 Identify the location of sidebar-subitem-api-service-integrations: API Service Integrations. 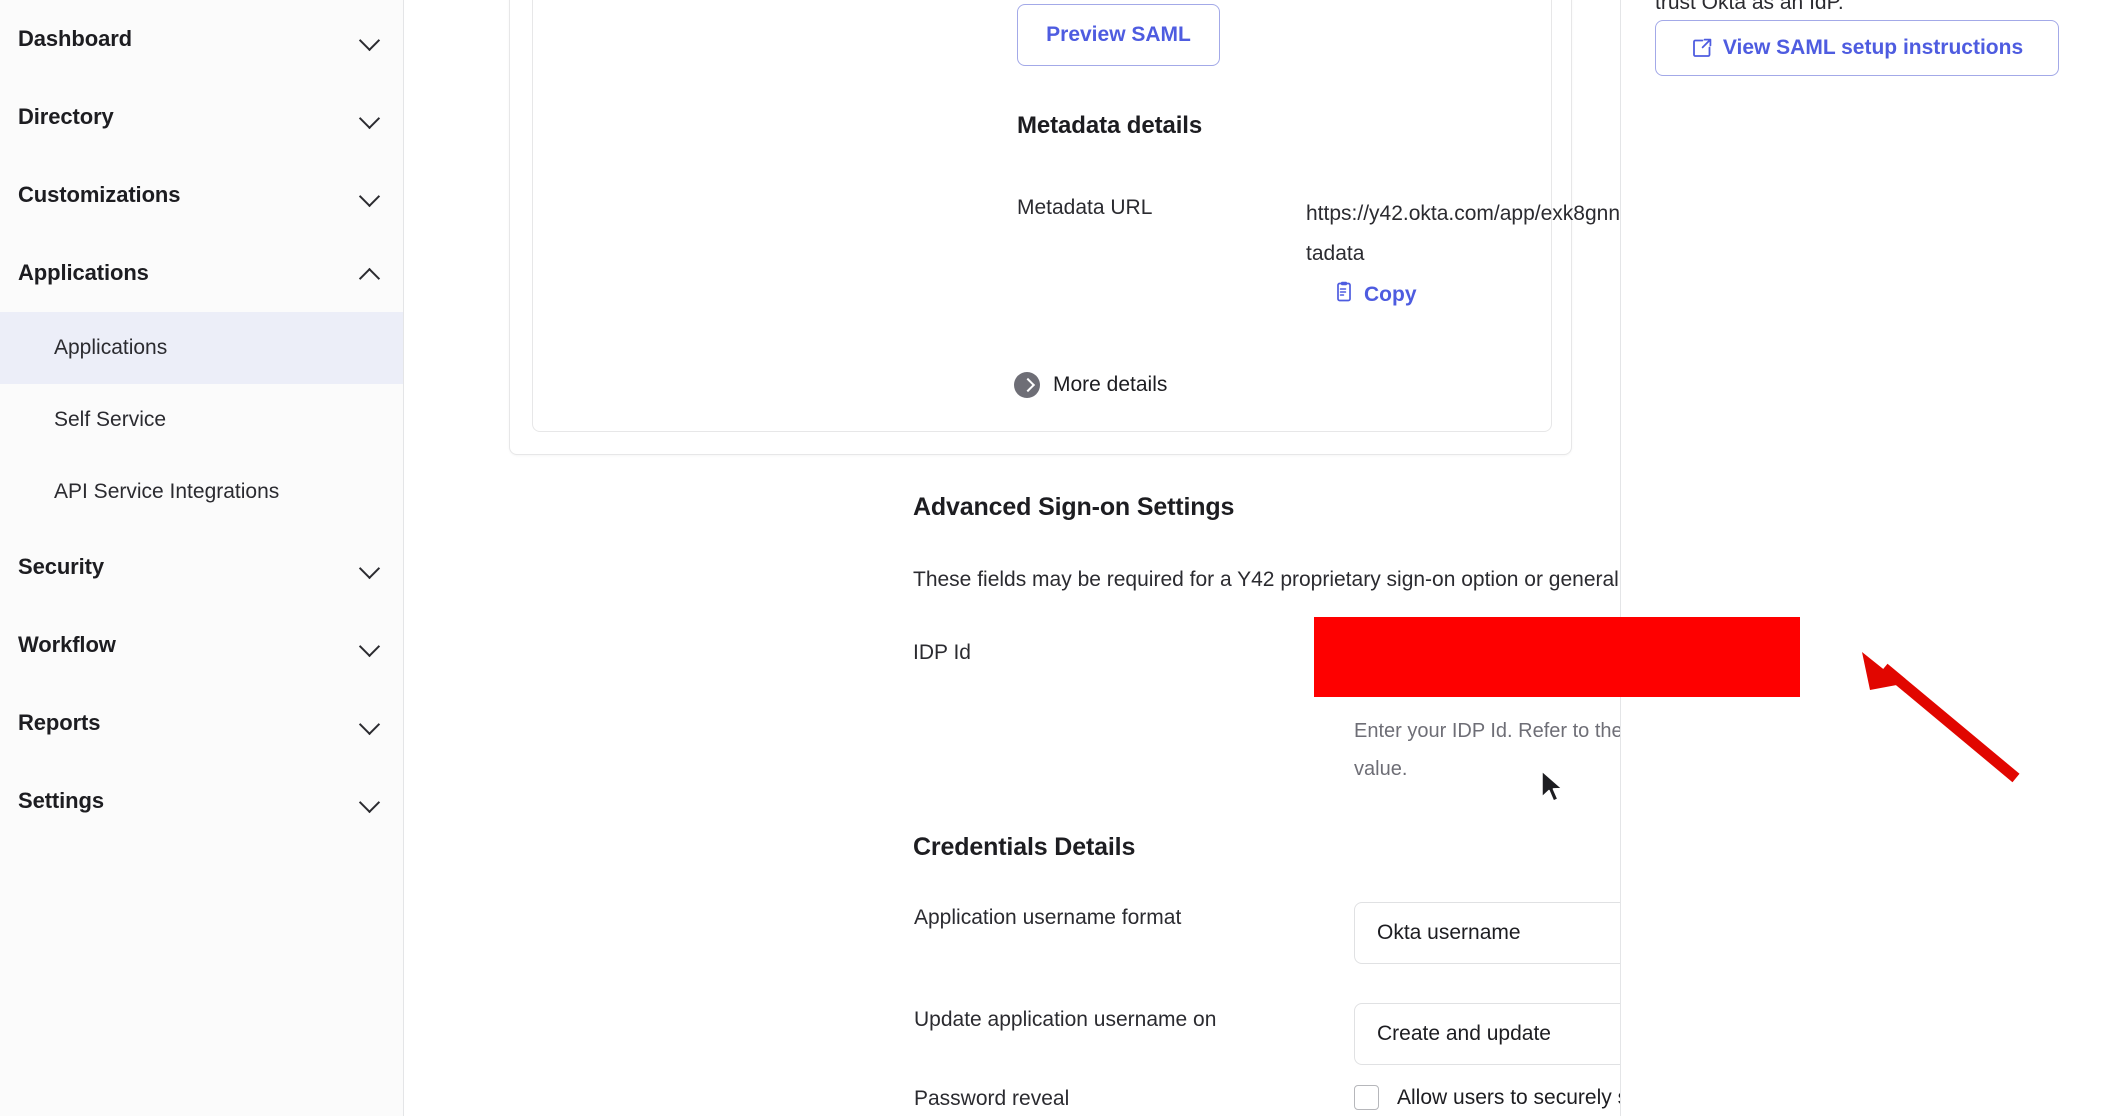
(201, 492).